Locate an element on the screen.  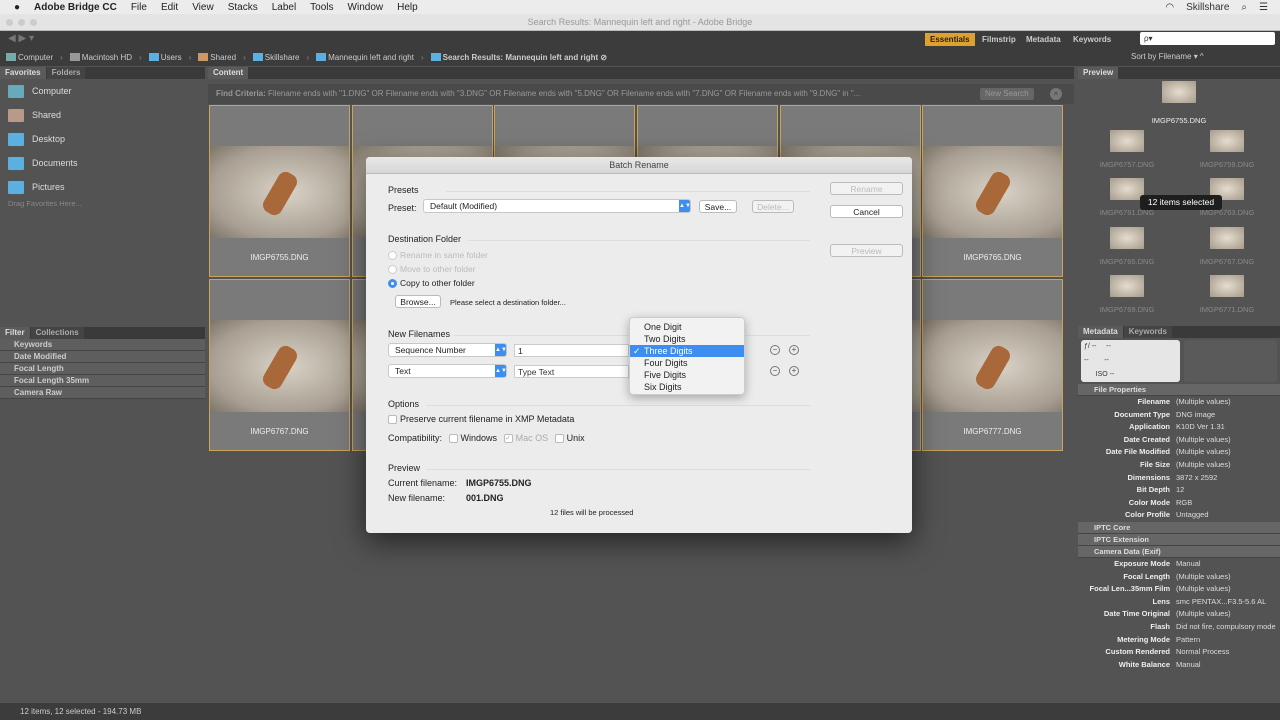
tab-metadata: Metadata is located at coordinates (1100, 332).